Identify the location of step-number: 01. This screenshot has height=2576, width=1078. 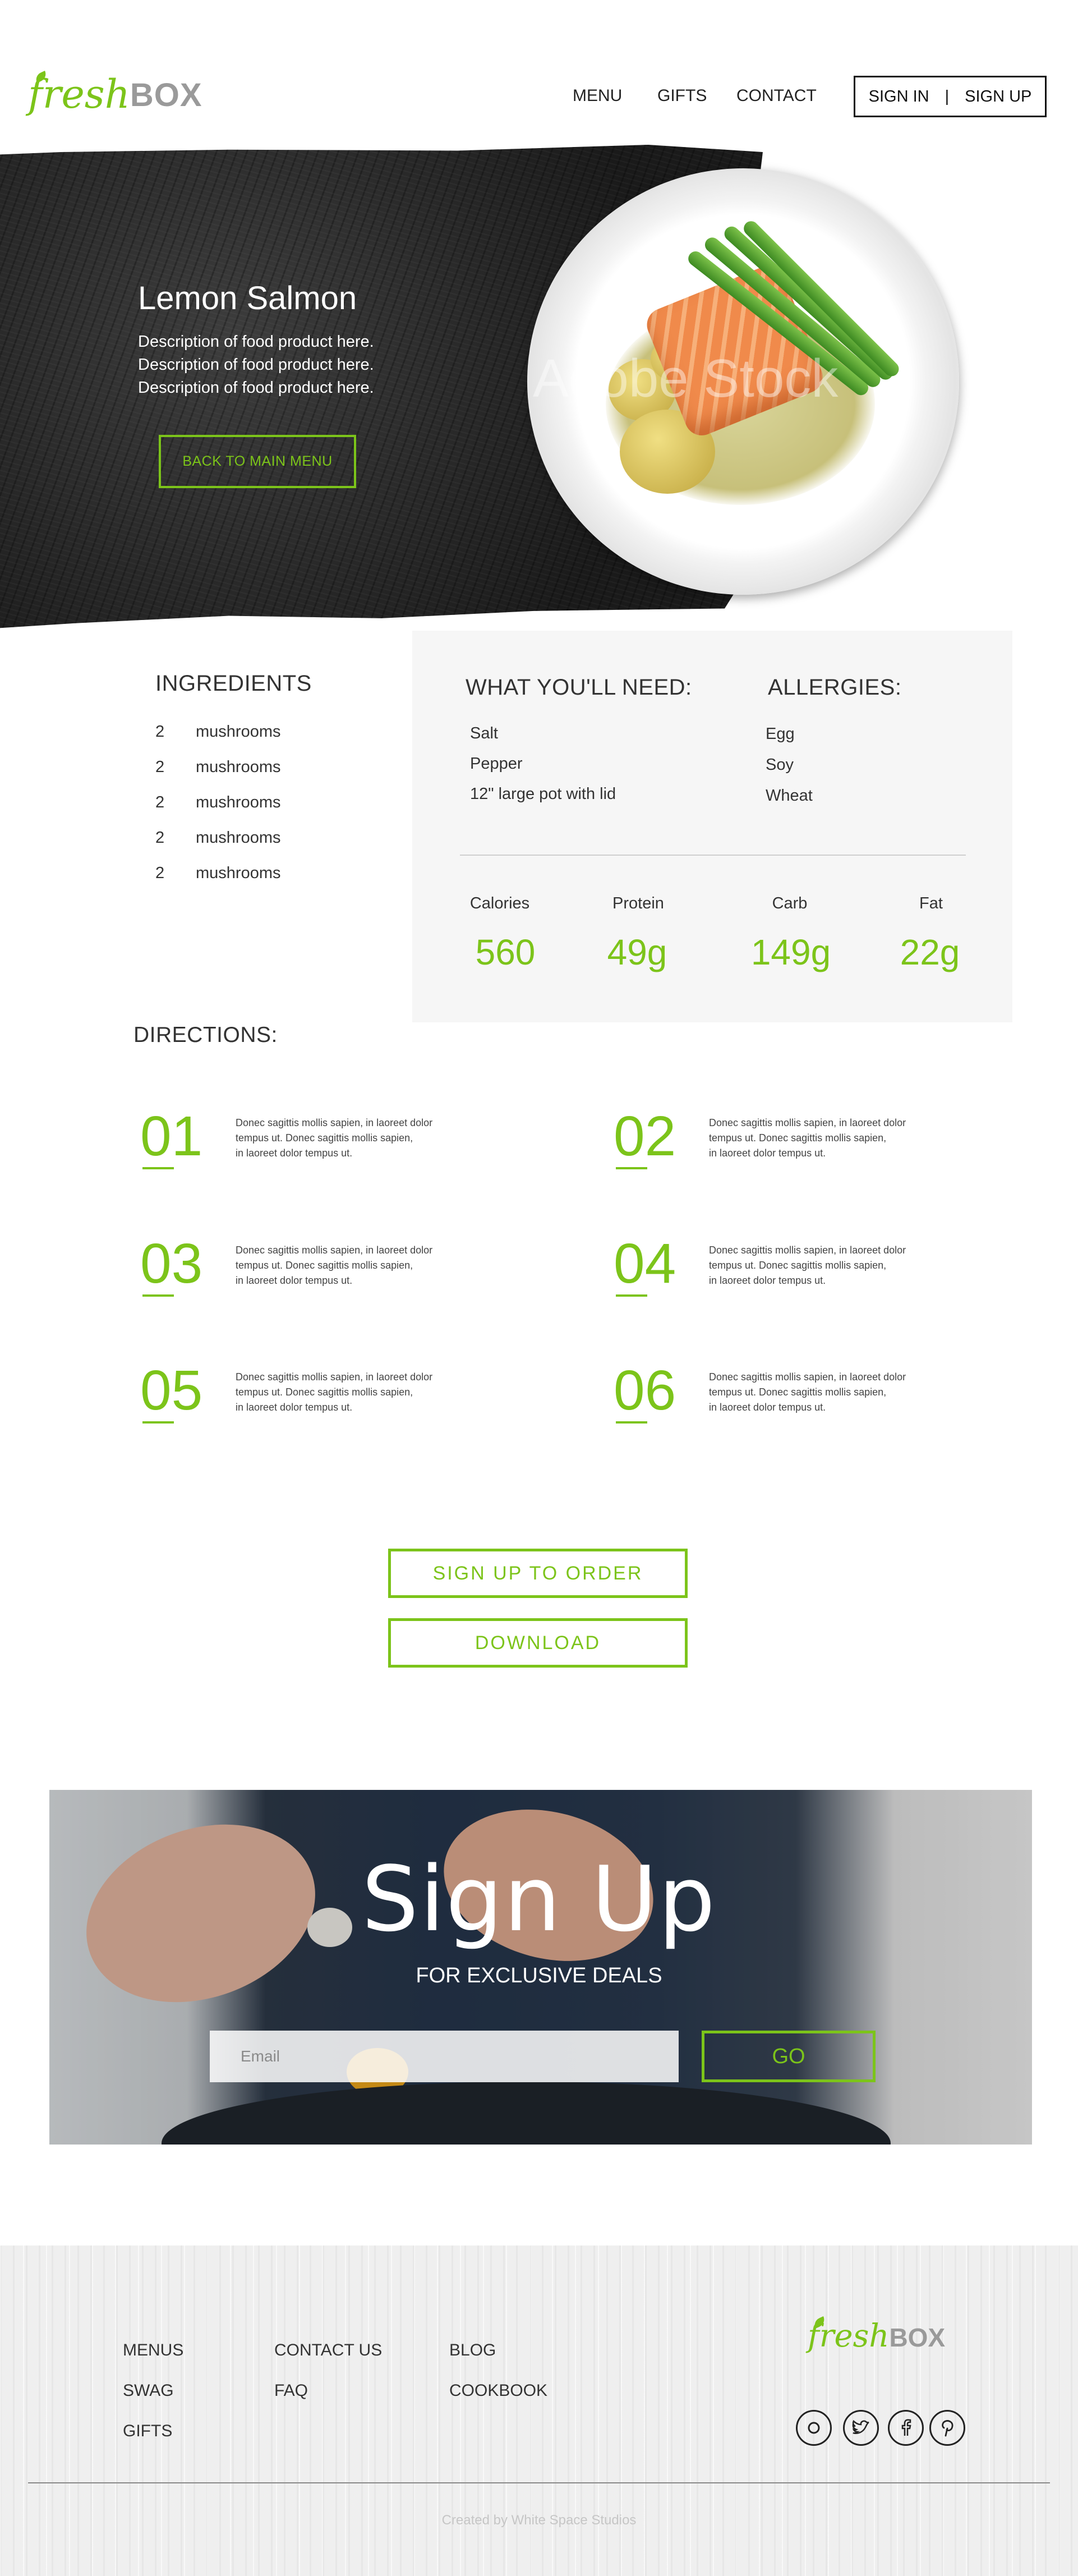
(171, 1136).